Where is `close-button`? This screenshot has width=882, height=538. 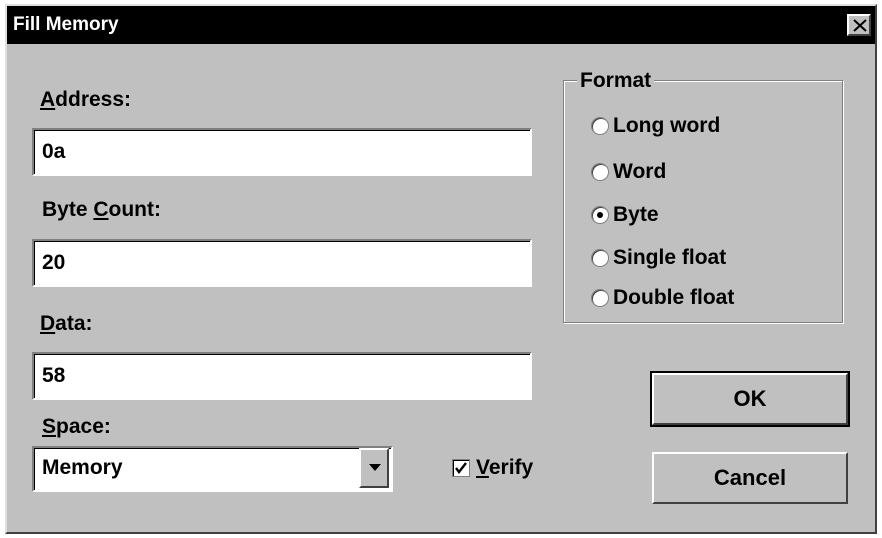 close-button is located at coordinates (859, 25).